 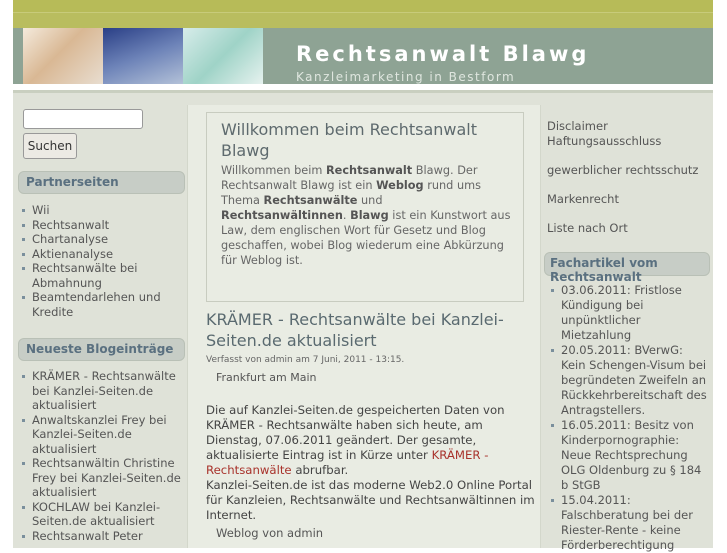 I want to click on search-button: Suchen, so click(x=50, y=146).